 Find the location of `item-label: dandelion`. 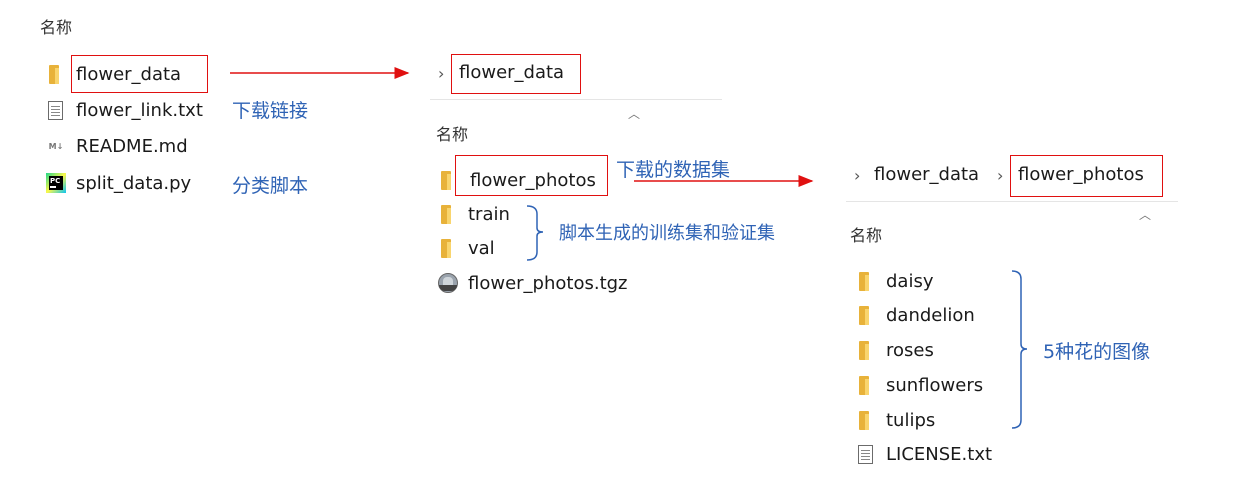

item-label: dandelion is located at coordinates (930, 315).